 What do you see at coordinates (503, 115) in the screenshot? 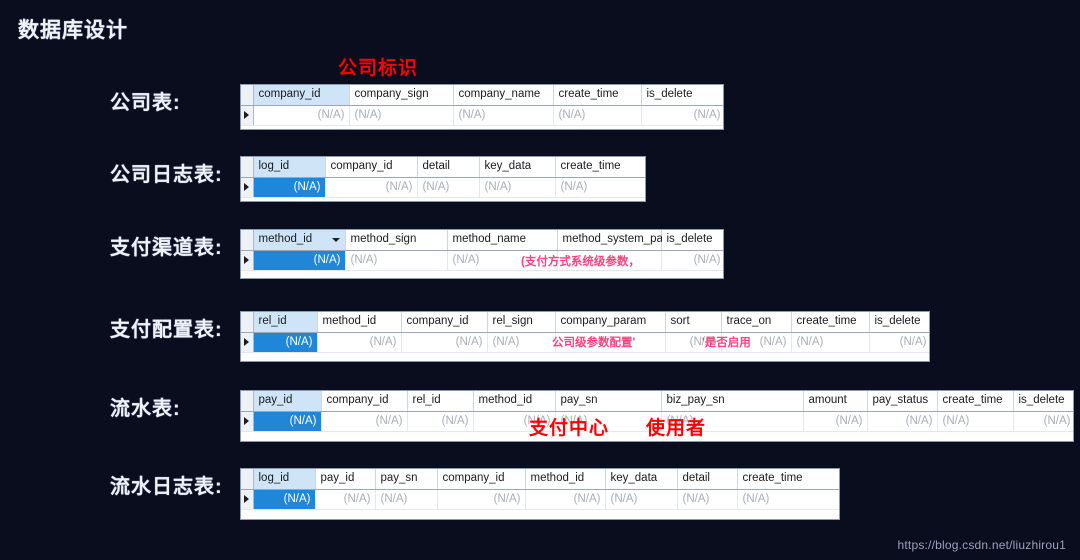
I see `cell-company_name: (N/A)` at bounding box center [503, 115].